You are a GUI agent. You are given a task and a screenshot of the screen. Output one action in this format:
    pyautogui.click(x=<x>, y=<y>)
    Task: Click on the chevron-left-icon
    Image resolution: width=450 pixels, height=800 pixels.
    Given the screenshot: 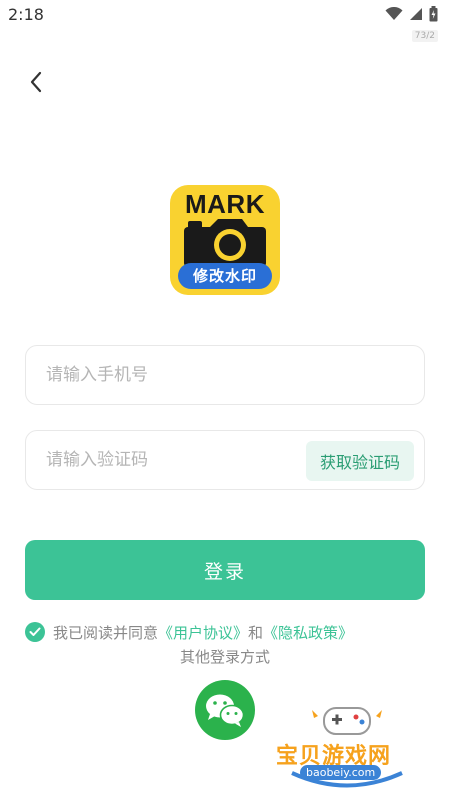 What is the action you would take?
    pyautogui.click(x=36, y=82)
    